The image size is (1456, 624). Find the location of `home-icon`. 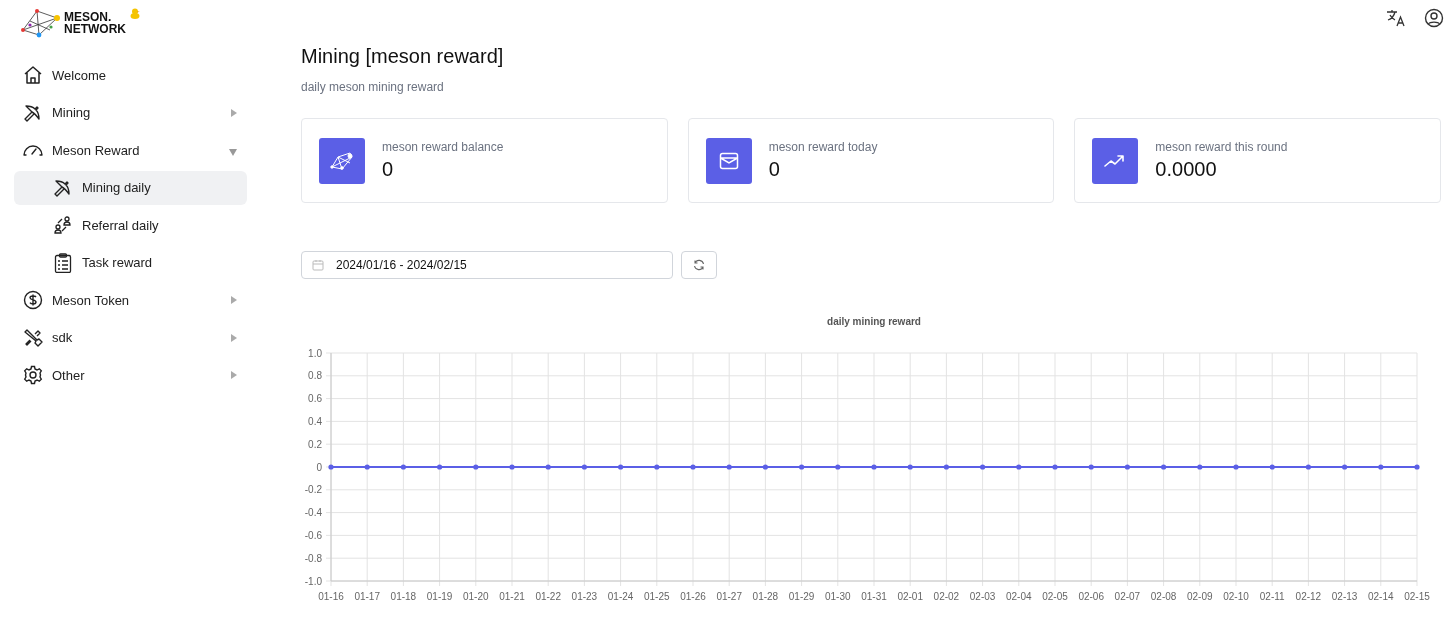

home-icon is located at coordinates (33, 75).